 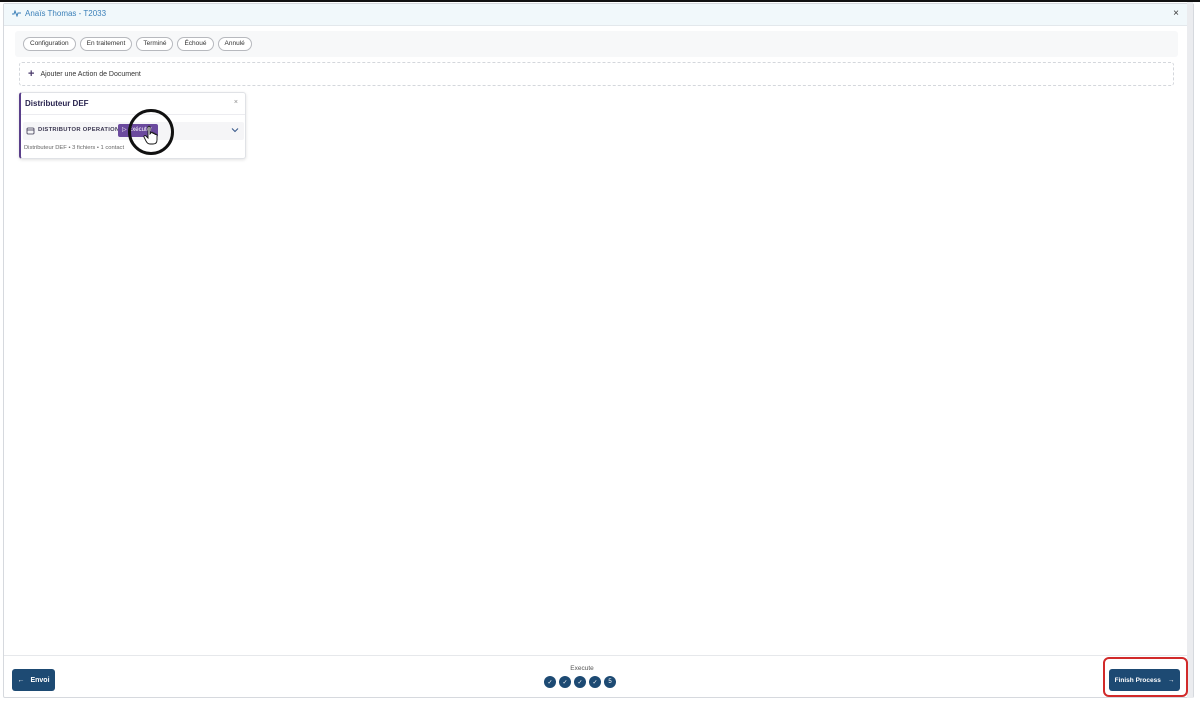 I want to click on tab-configuration: Configuration, so click(x=49, y=44).